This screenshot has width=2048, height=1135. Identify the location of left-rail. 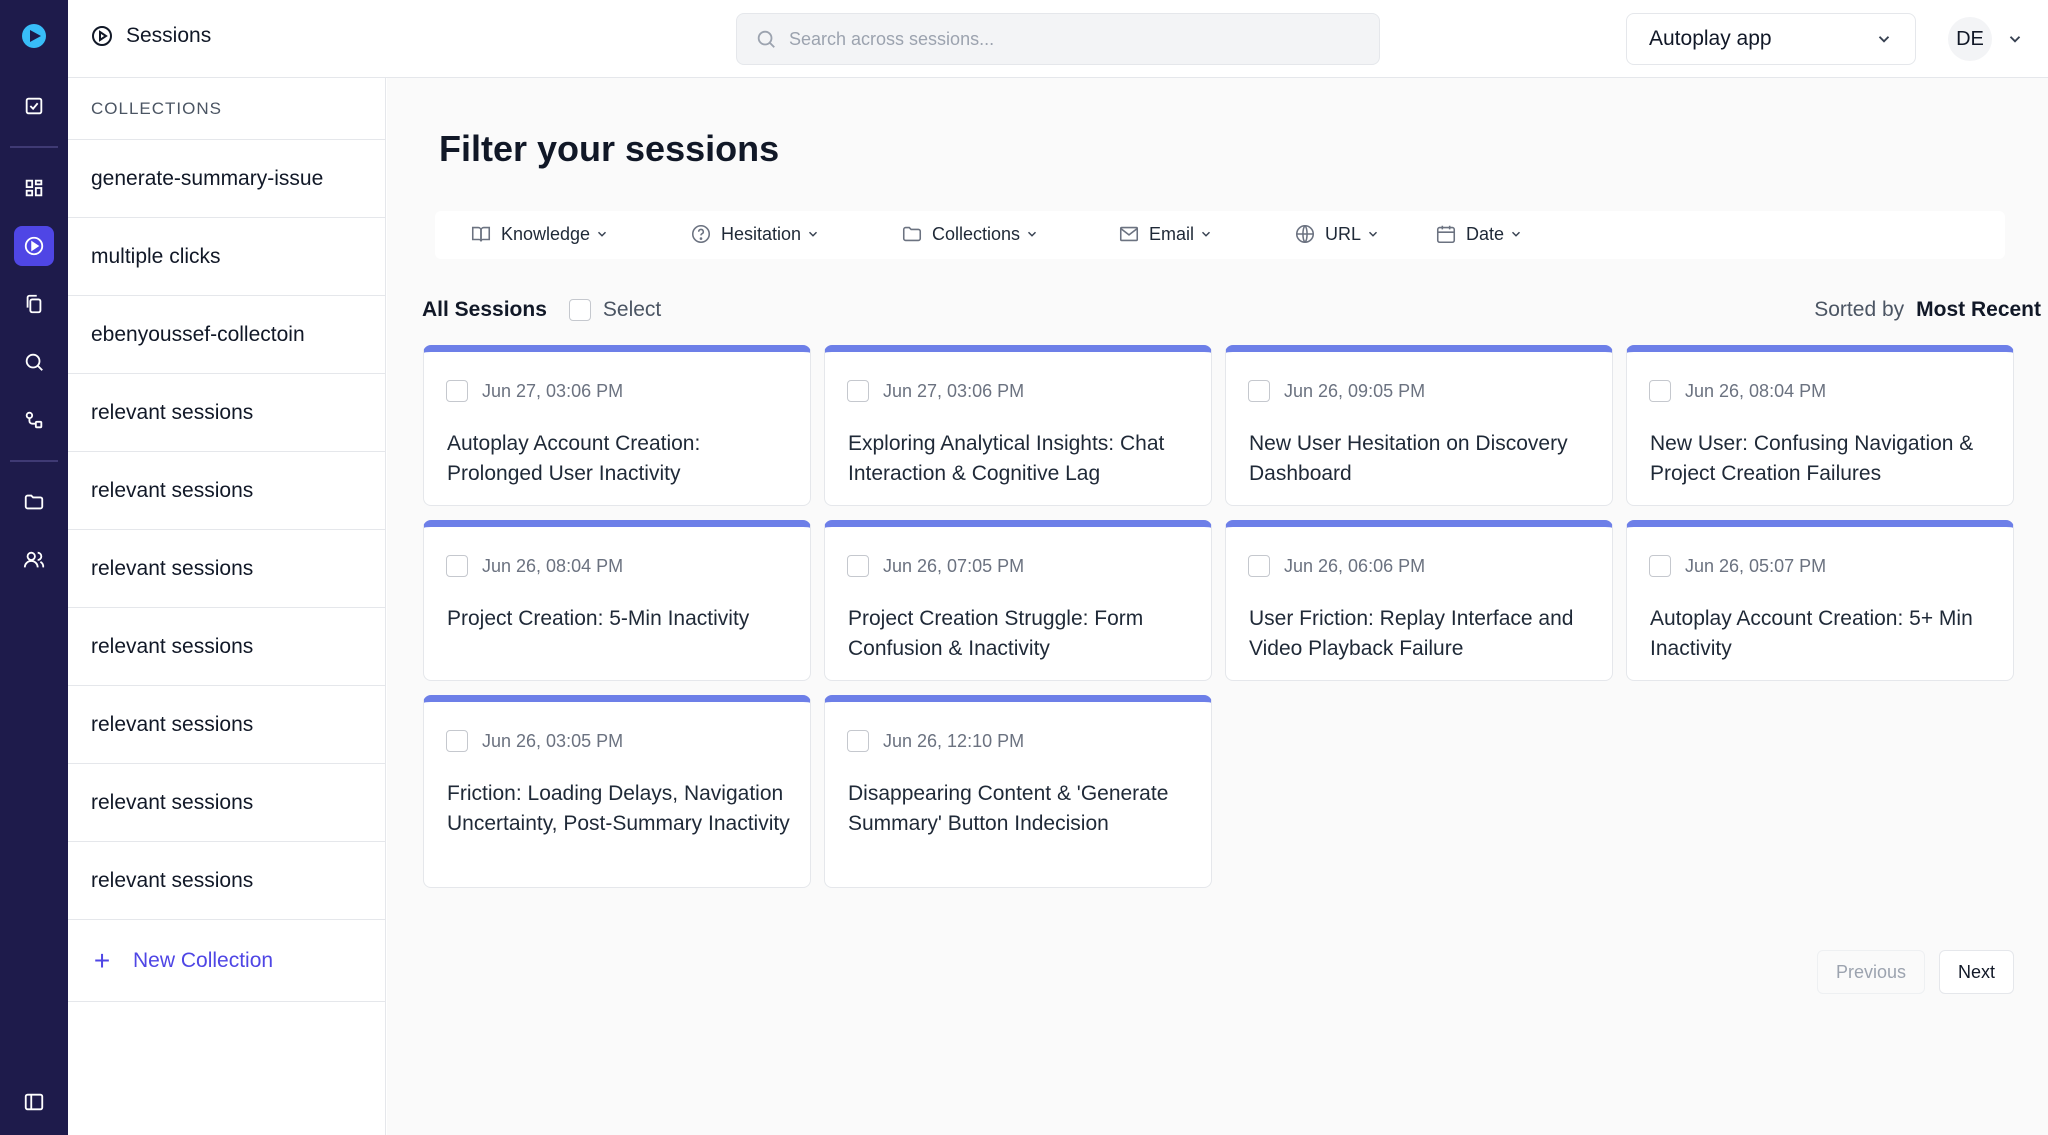
(34, 567).